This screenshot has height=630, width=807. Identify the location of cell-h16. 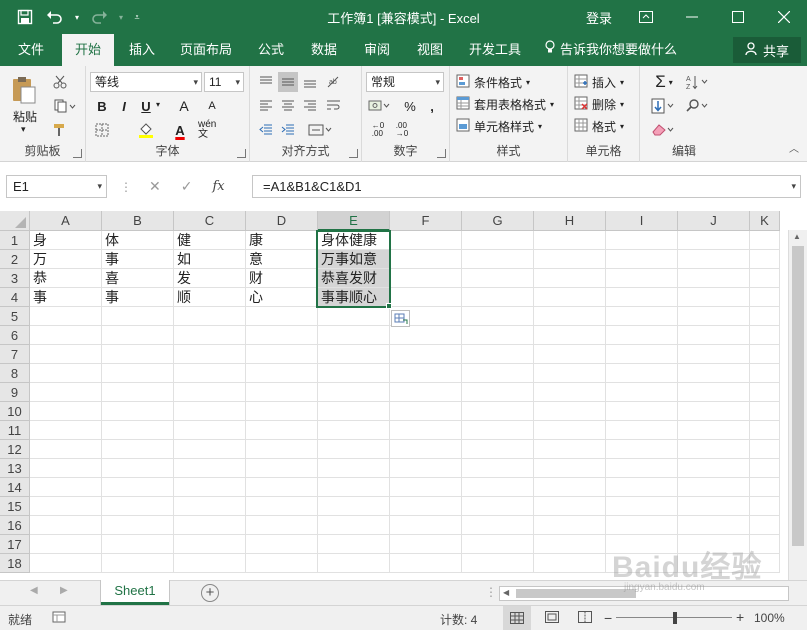
(570, 525).